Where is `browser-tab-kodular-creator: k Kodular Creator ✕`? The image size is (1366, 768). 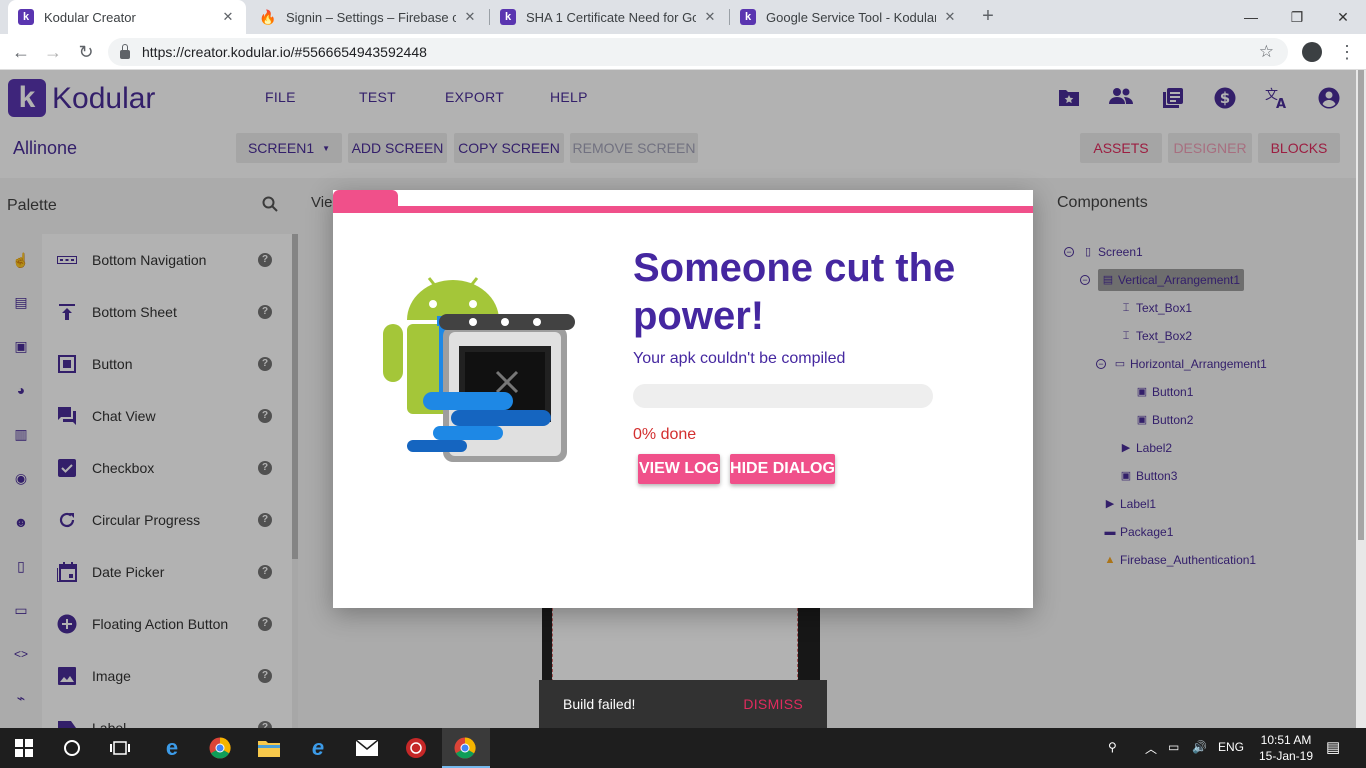
browser-tab-kodular-creator: k Kodular Creator ✕ is located at coordinates (127, 17).